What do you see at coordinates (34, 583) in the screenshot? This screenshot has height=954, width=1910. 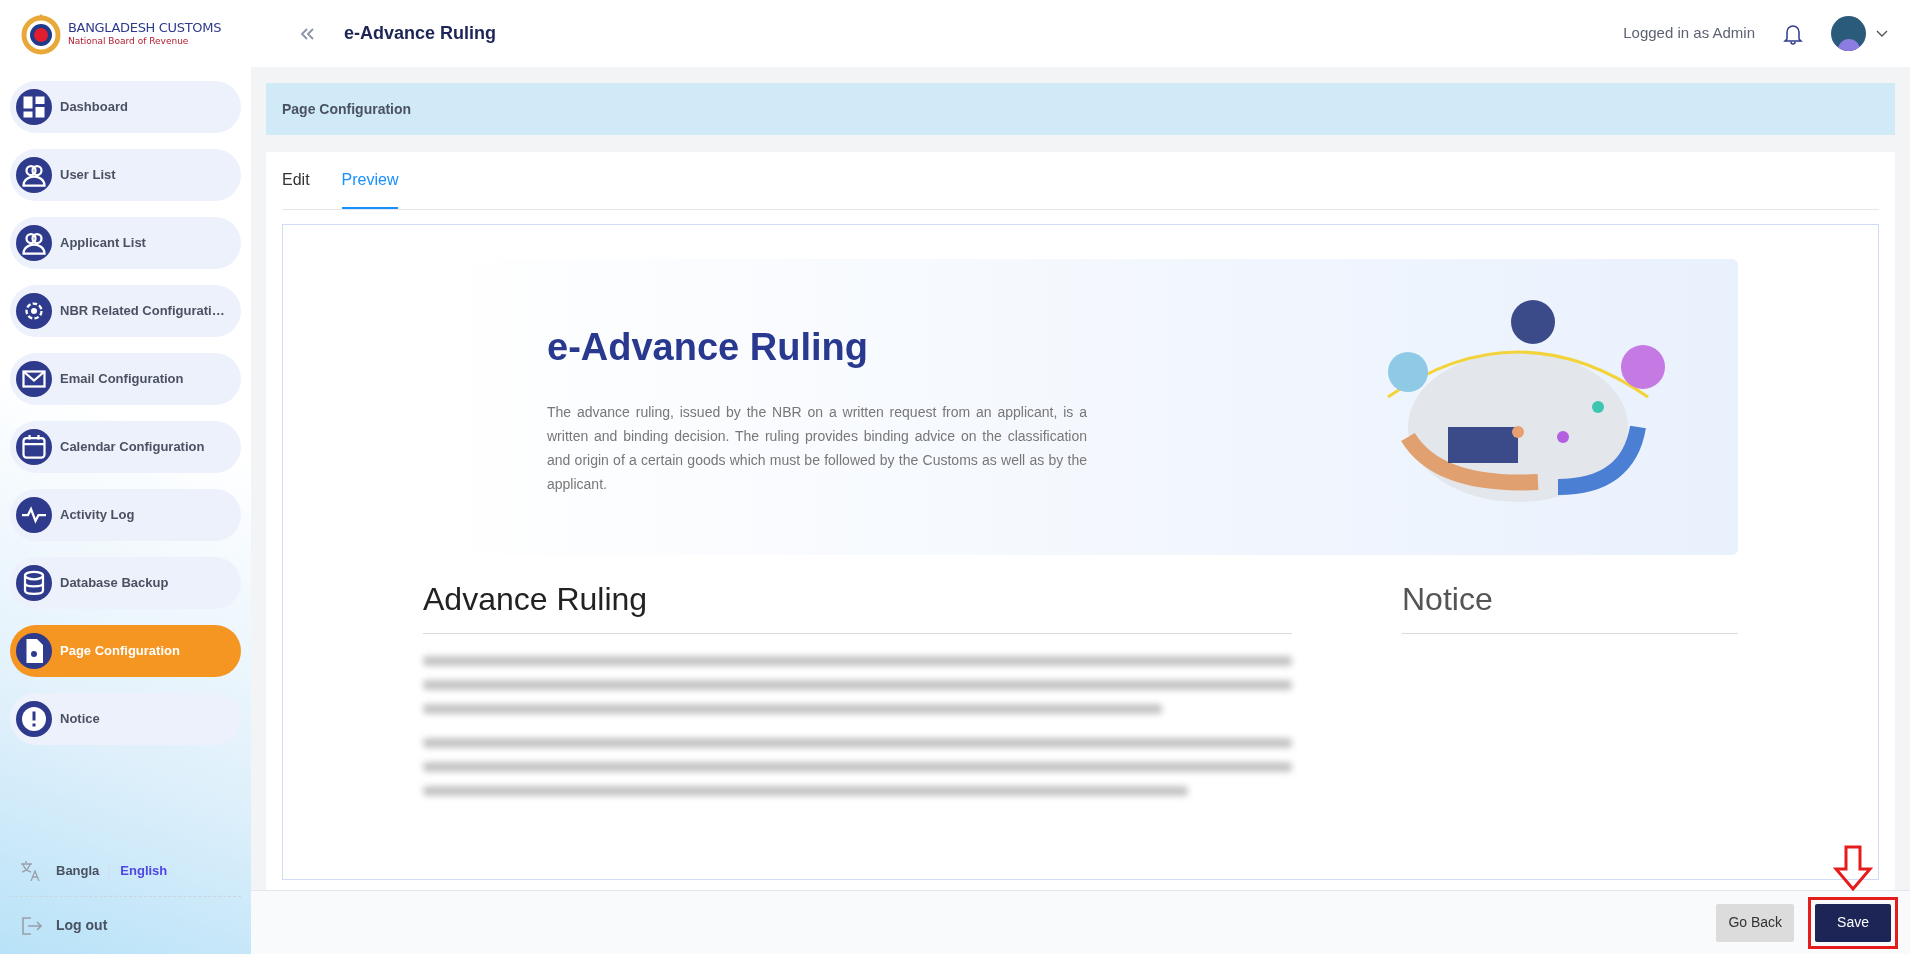 I see `database-icon` at bounding box center [34, 583].